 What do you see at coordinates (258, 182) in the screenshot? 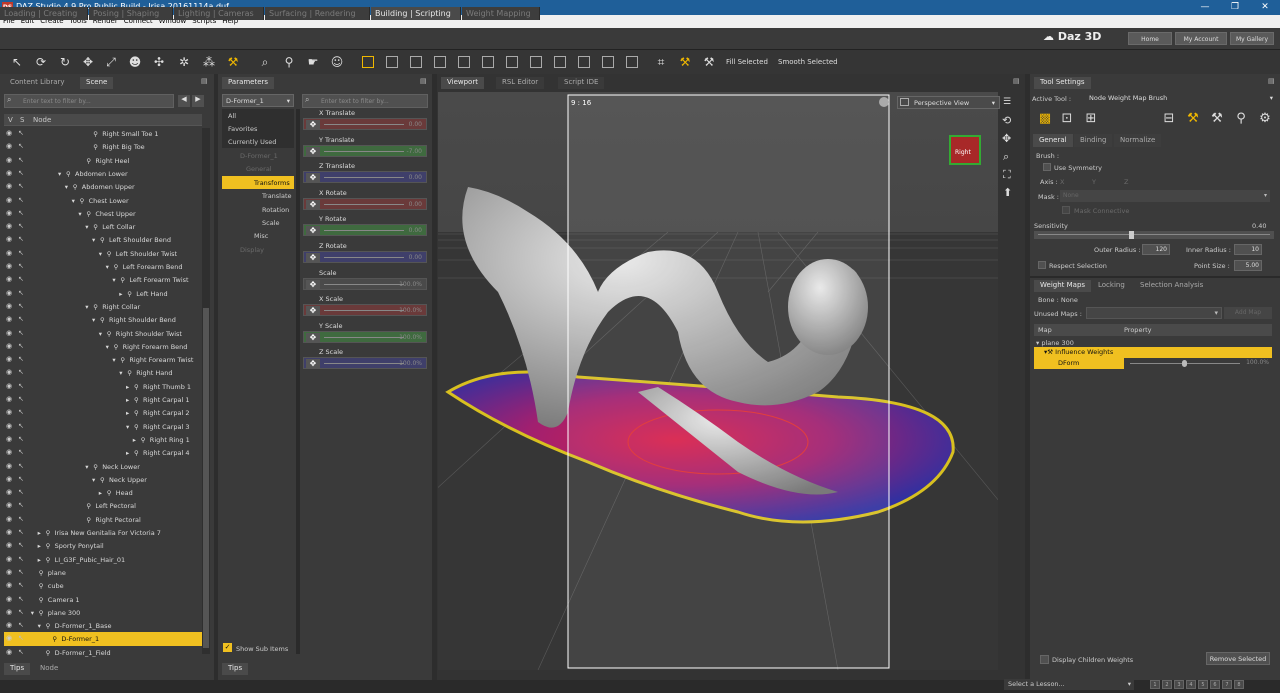
I see `group-transforms: Transforms` at bounding box center [258, 182].